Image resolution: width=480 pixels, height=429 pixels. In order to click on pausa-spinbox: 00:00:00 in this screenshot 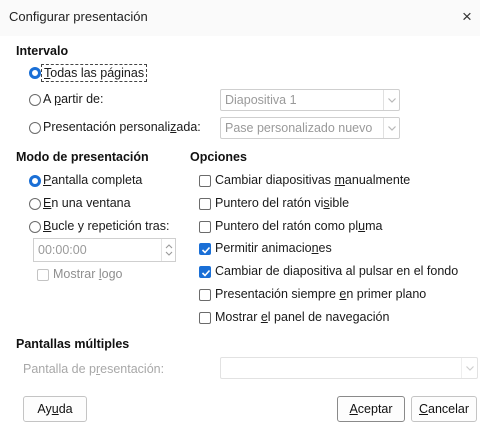, I will do `click(104, 250)`.